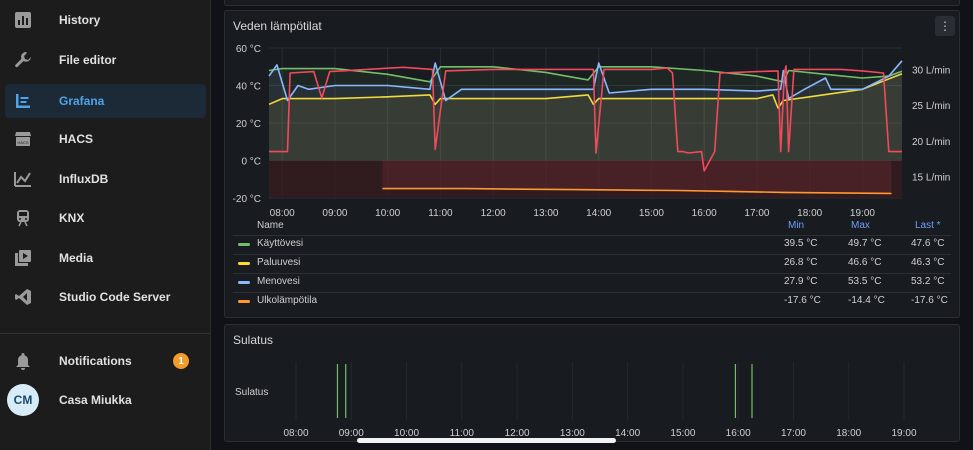  What do you see at coordinates (440, 213) in the screenshot?
I see `x-tick-label: 11:00` at bounding box center [440, 213].